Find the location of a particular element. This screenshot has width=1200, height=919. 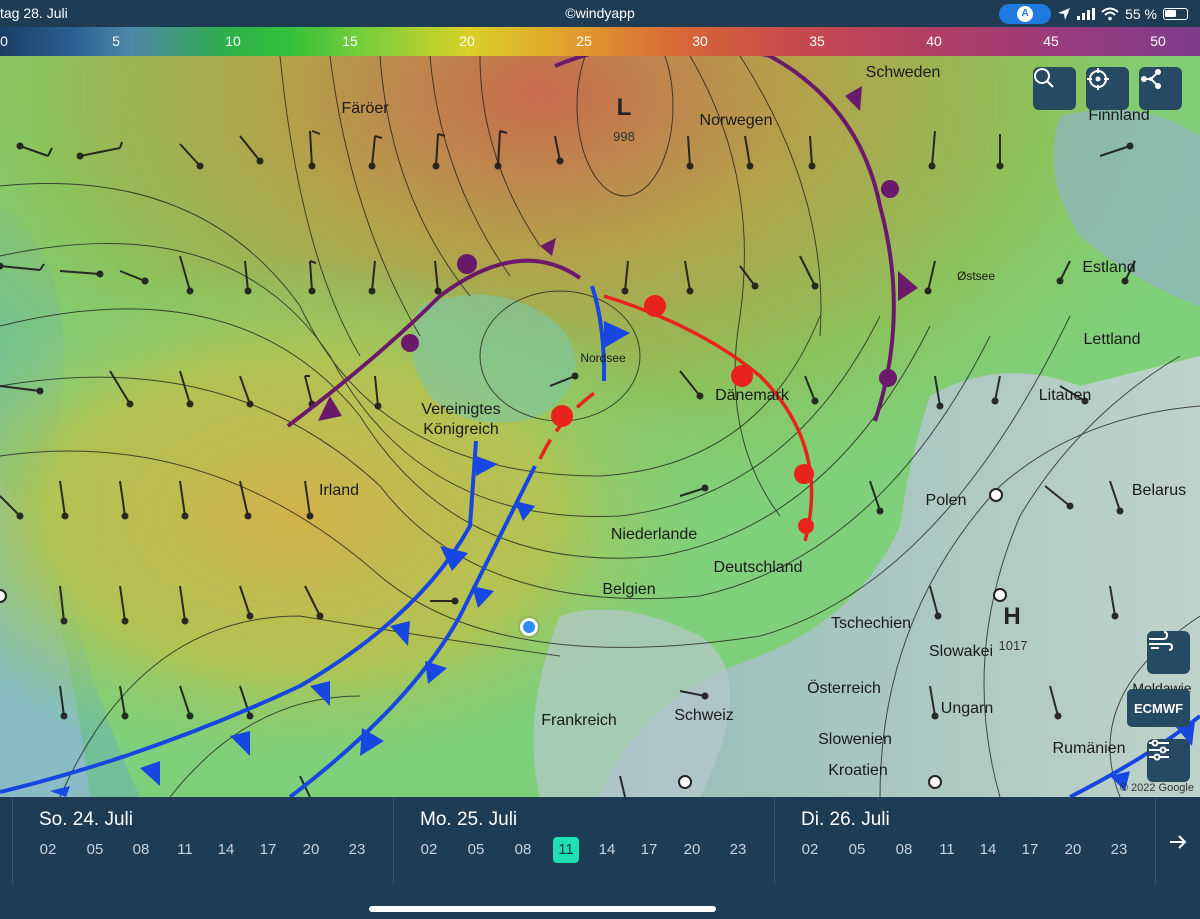

scale-label: 30 is located at coordinates (700, 41).